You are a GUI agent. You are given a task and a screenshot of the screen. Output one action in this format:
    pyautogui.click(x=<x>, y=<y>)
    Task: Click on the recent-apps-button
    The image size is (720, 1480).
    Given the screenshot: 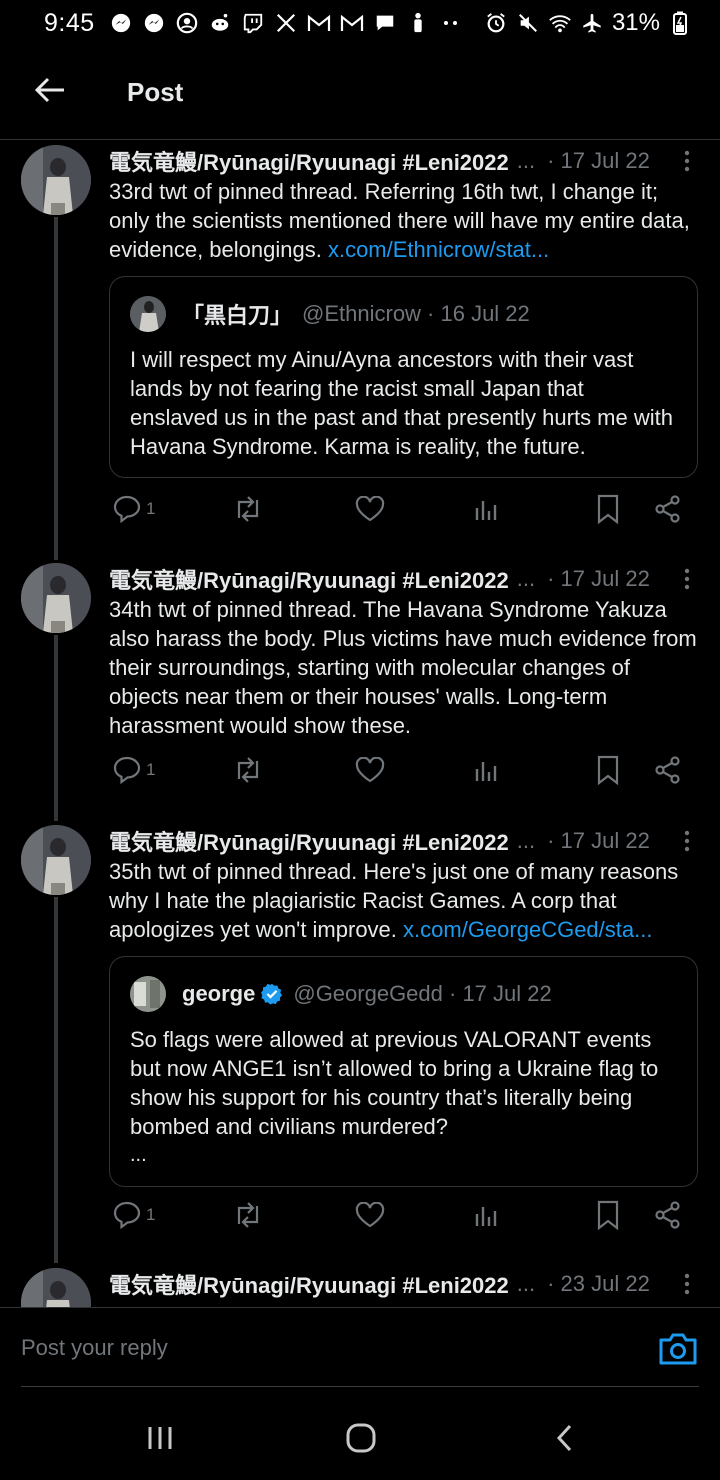 What is the action you would take?
    pyautogui.click(x=160, y=1440)
    